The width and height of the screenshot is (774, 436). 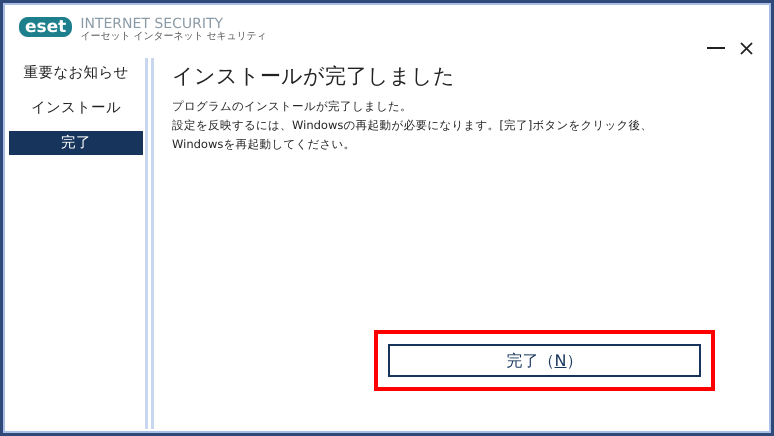 What do you see at coordinates (173, 36) in the screenshot?
I see `product-subtitle: イーセット インターネット セキュリティ` at bounding box center [173, 36].